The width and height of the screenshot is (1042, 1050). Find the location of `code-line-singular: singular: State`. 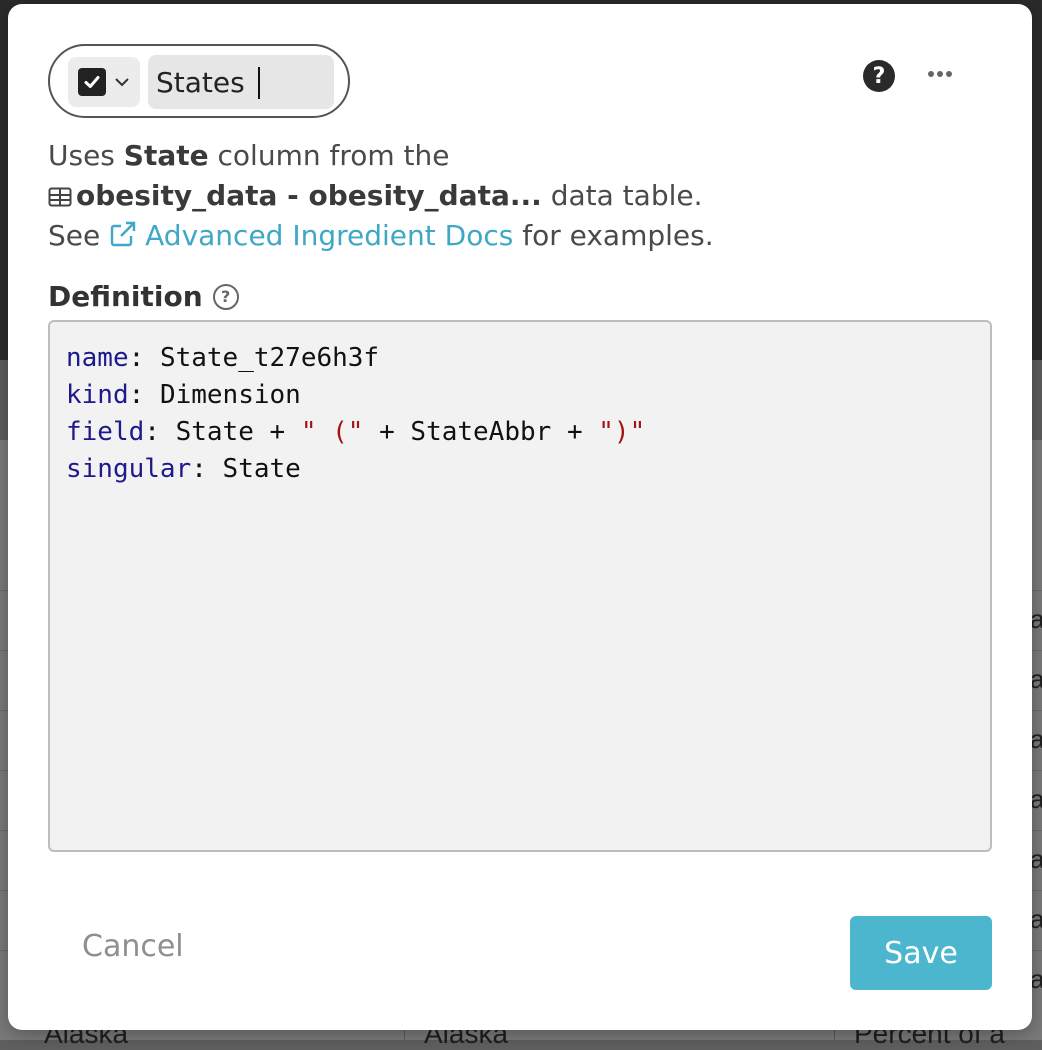

code-line-singular: singular: State is located at coordinates (183, 469).